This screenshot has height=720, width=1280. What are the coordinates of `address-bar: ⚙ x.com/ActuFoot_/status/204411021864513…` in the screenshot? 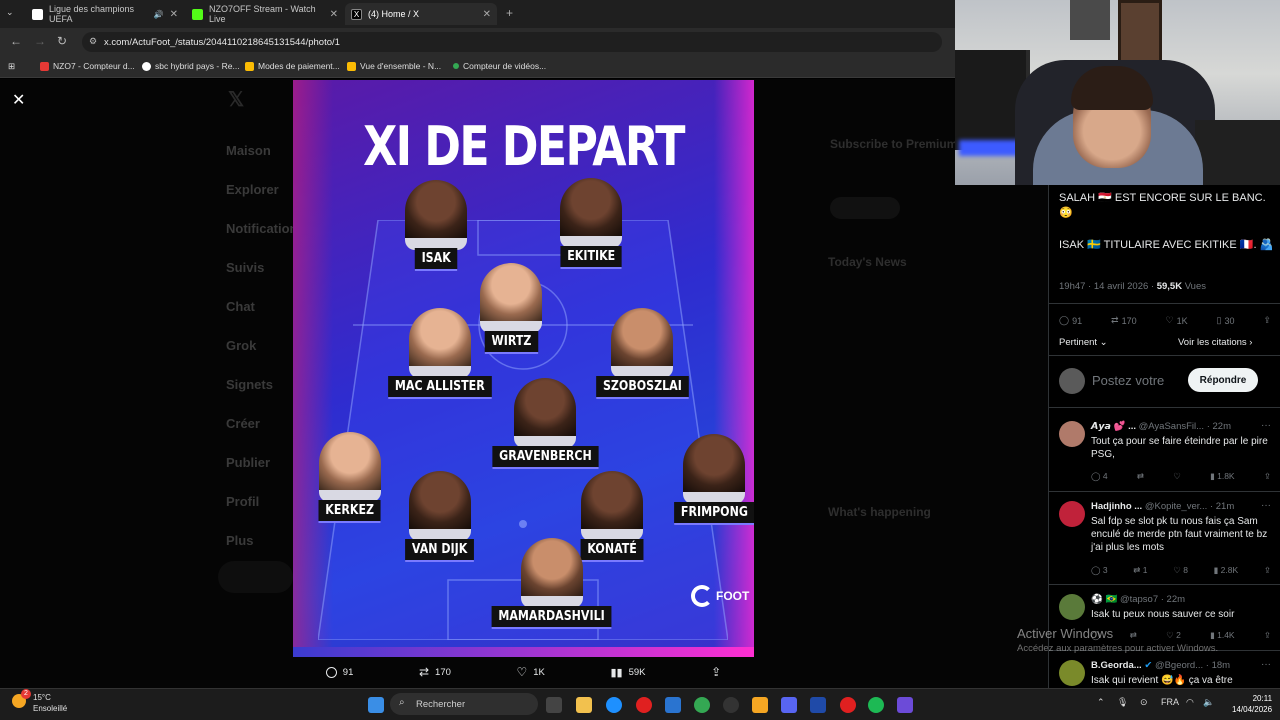 It's located at (512, 42).